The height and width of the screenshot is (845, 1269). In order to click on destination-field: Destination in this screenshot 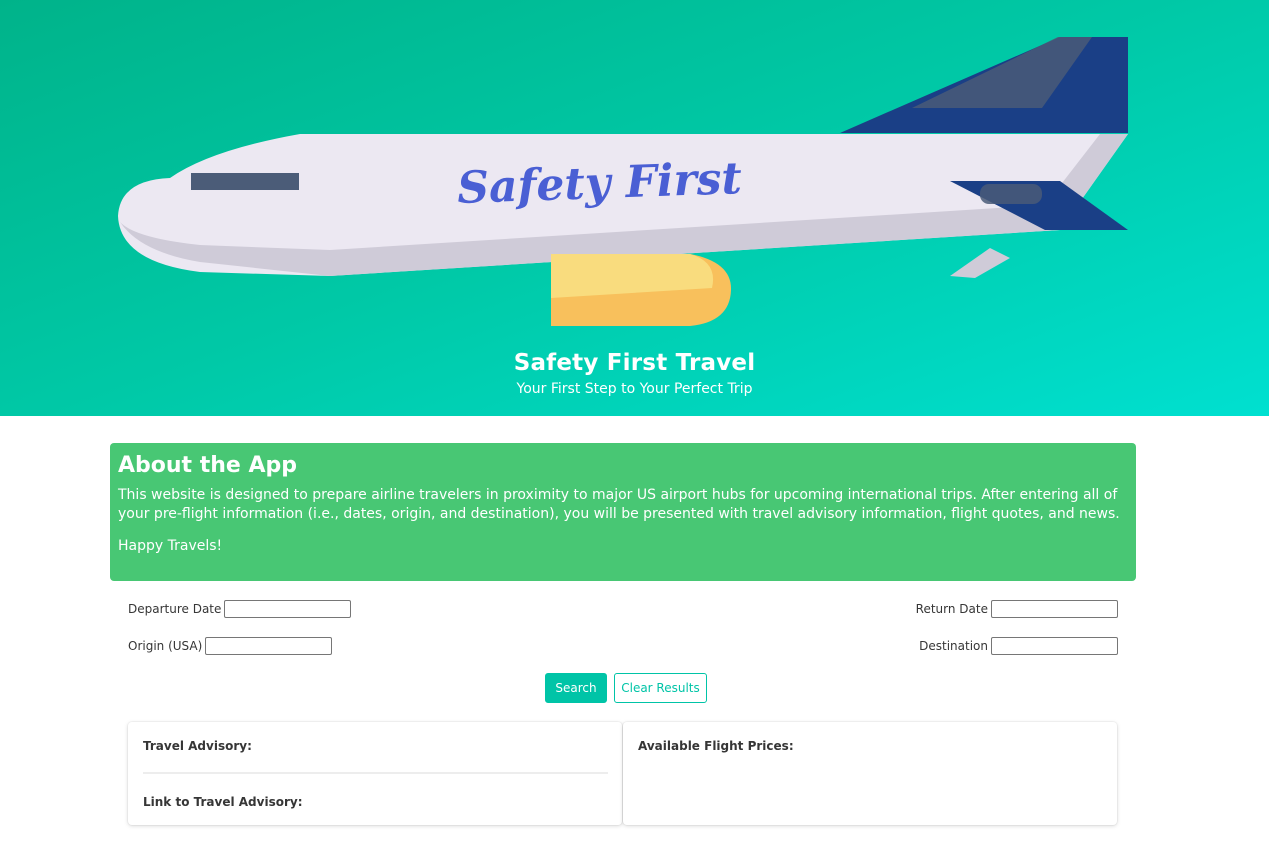, I will do `click(1018, 646)`.